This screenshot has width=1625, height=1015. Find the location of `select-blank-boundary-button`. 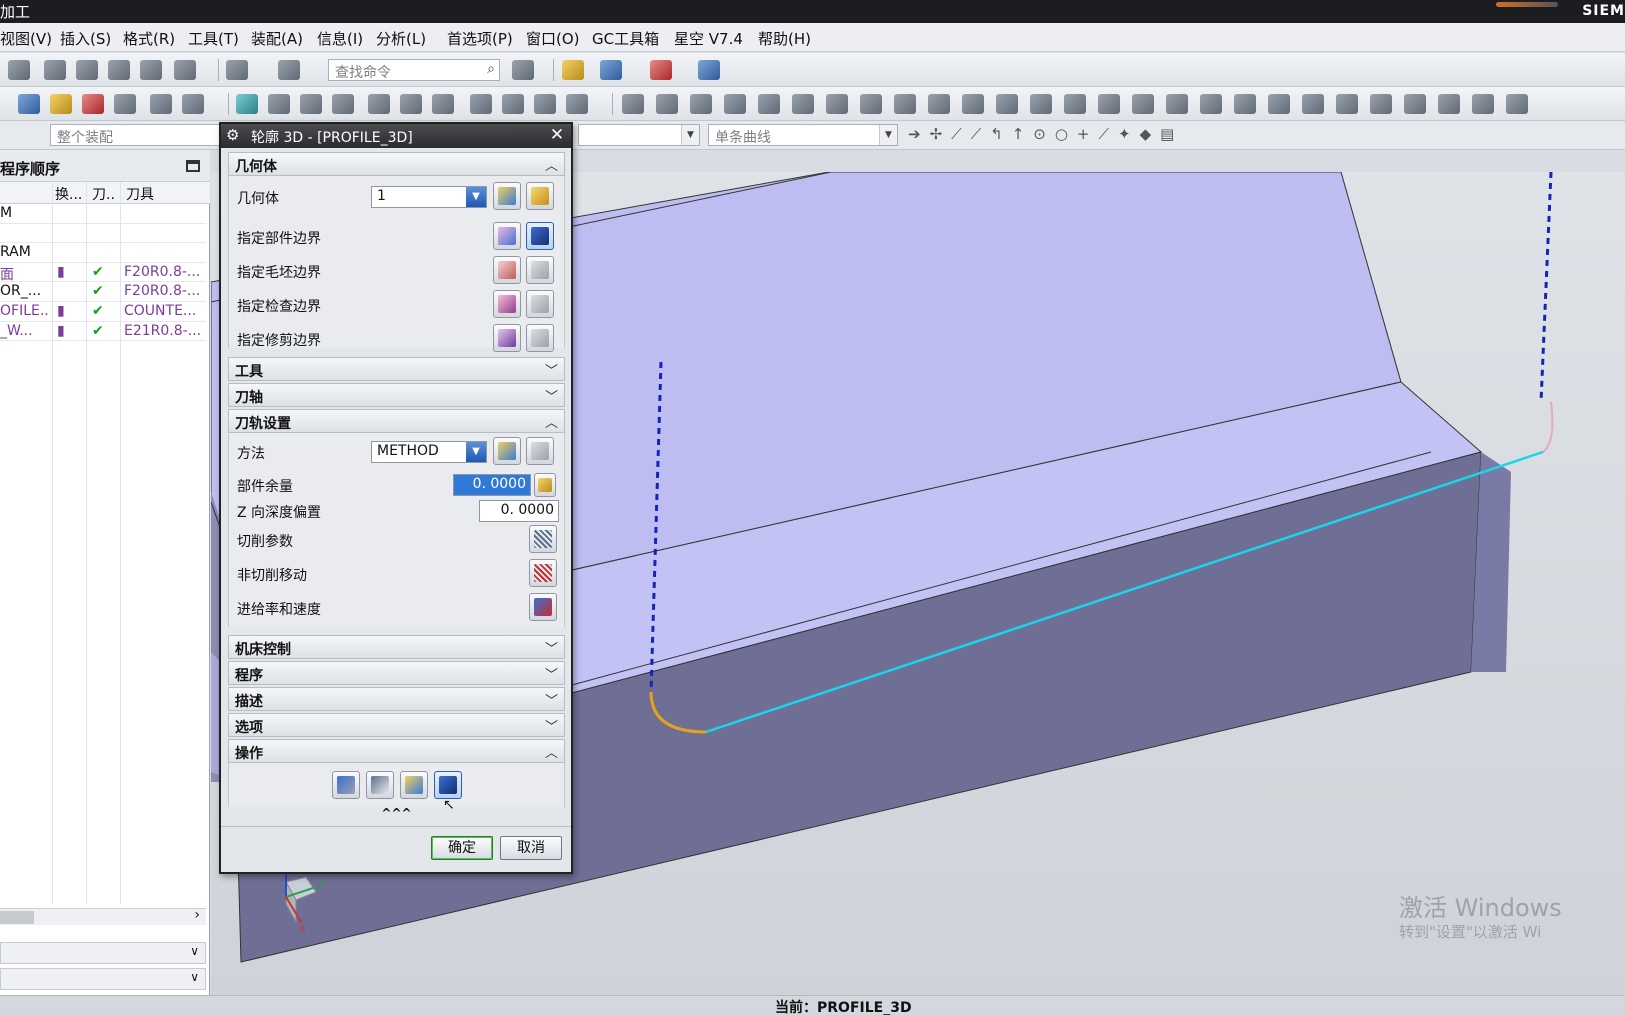

select-blank-boundary-button is located at coordinates (507, 270).